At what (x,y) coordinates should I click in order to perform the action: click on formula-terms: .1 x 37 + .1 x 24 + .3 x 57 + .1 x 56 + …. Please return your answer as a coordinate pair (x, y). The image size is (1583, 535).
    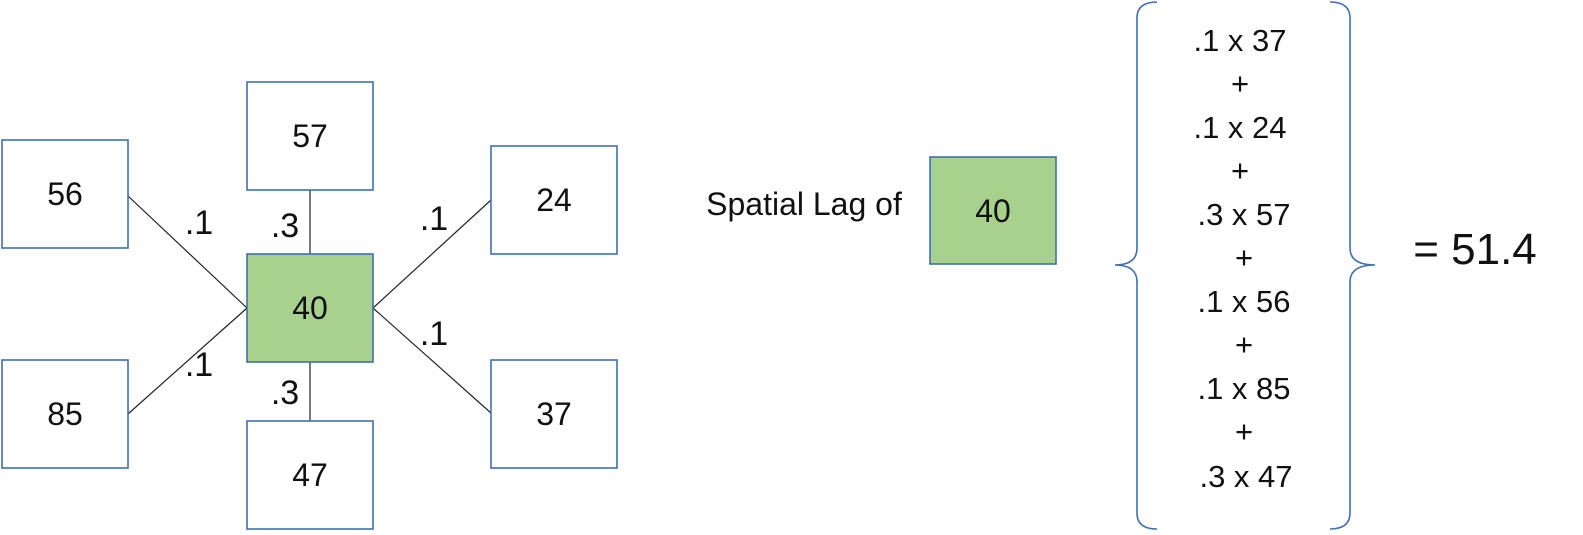
    Looking at the image, I should click on (1242, 258).